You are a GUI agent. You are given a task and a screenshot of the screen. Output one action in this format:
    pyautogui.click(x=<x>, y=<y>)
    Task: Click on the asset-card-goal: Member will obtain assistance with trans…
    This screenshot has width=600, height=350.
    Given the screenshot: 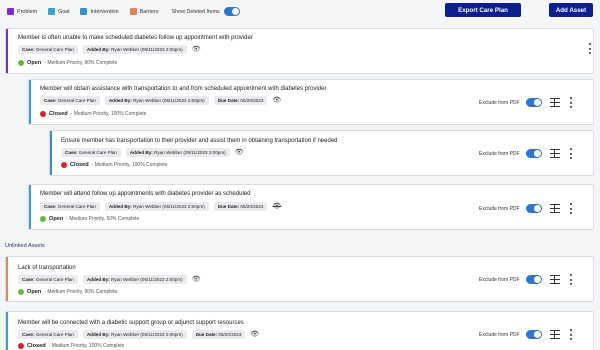 What is the action you would take?
    pyautogui.click(x=311, y=102)
    